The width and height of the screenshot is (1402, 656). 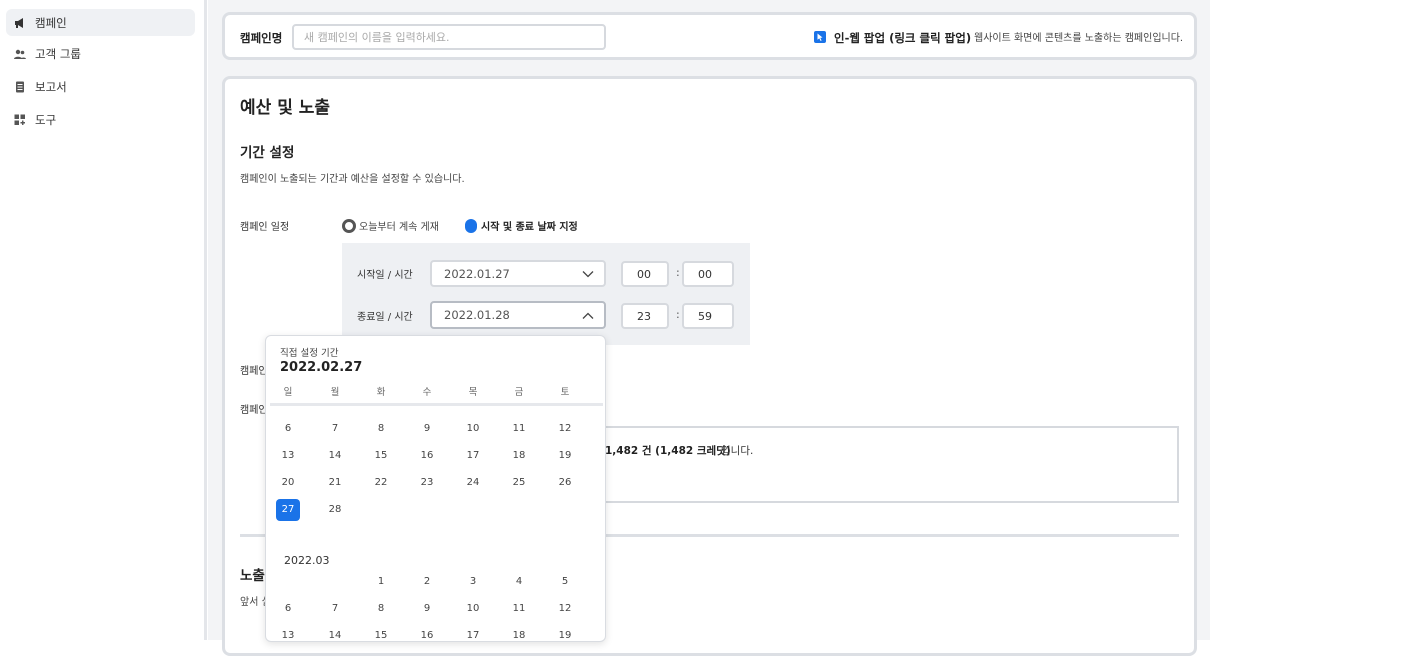 I want to click on weekday-header: 수, so click(x=427, y=392).